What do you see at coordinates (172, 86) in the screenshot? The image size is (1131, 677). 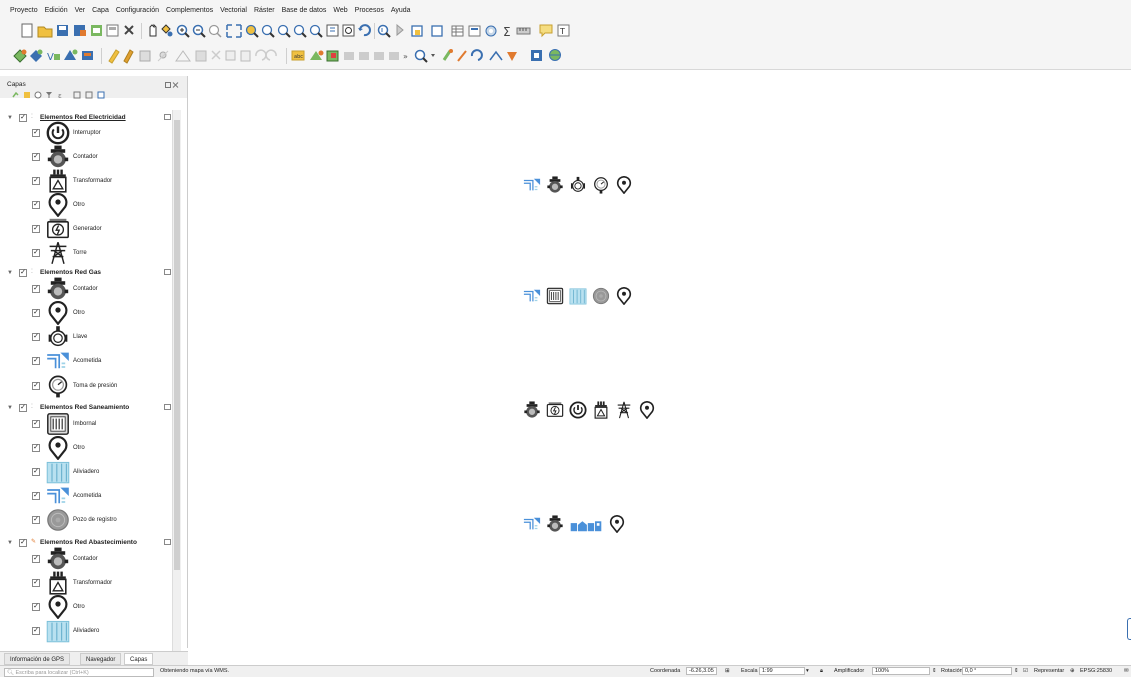 I see `panel-float-close-icon` at bounding box center [172, 86].